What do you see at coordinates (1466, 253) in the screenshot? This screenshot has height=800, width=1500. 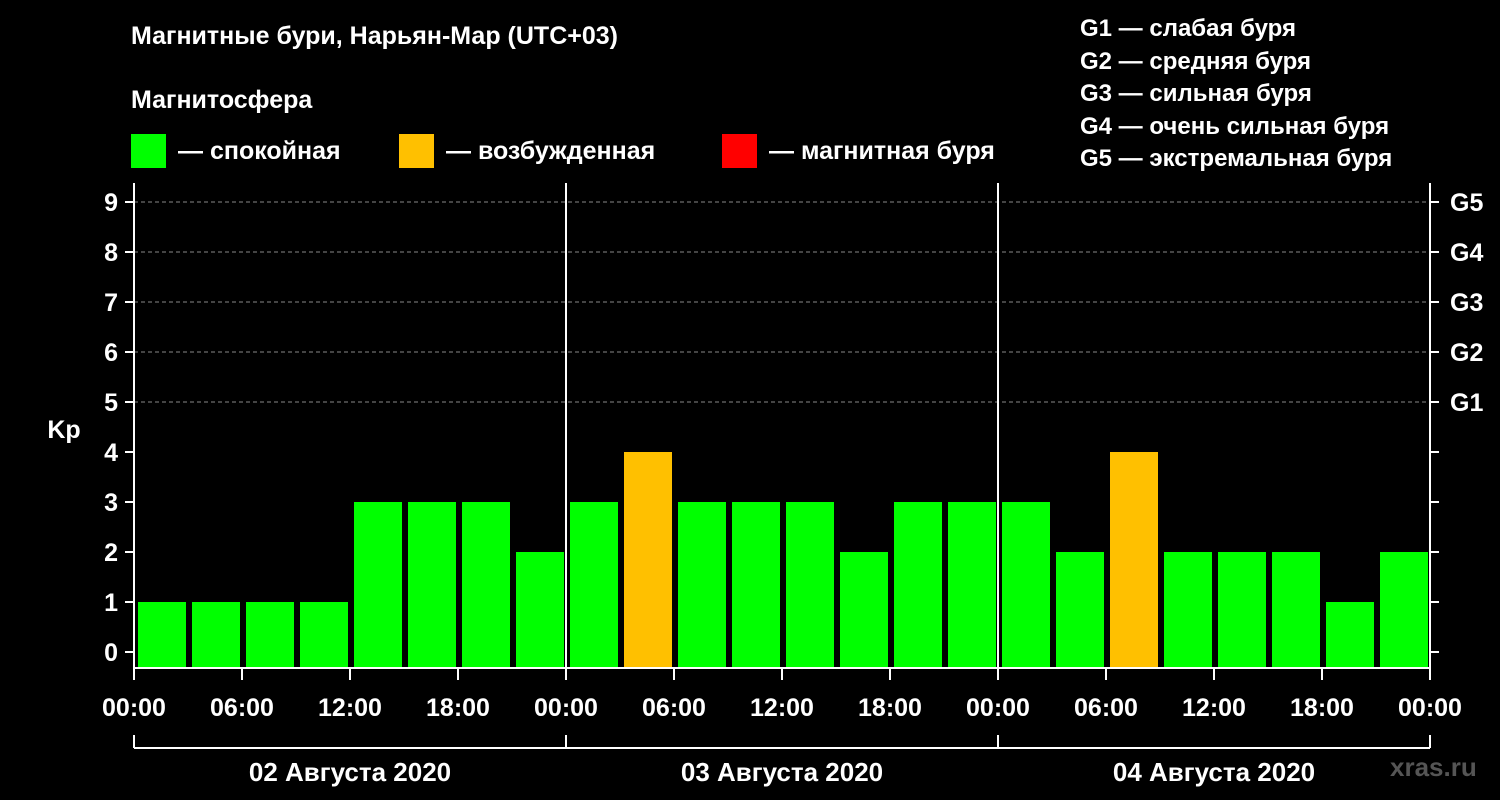 I see `g-level-label: G4` at bounding box center [1466, 253].